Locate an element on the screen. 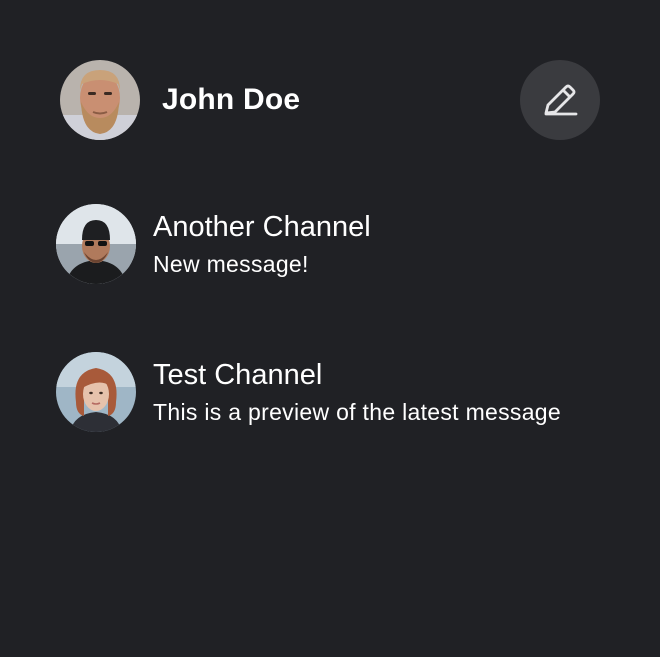 The image size is (660, 657). channel-item-another-channel: Another Channel New message! is located at coordinates (338, 244).